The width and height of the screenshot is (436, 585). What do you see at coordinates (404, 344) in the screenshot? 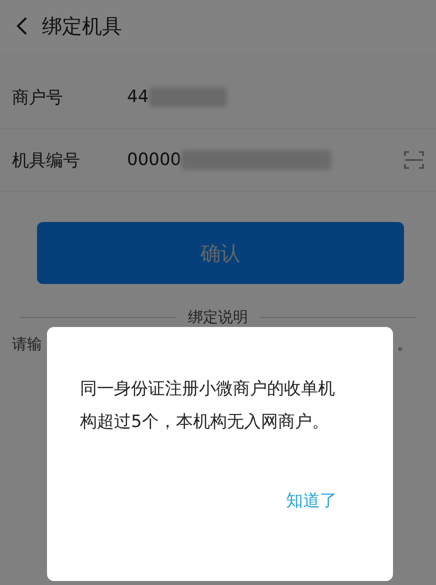
I see `instruction-text: 。` at bounding box center [404, 344].